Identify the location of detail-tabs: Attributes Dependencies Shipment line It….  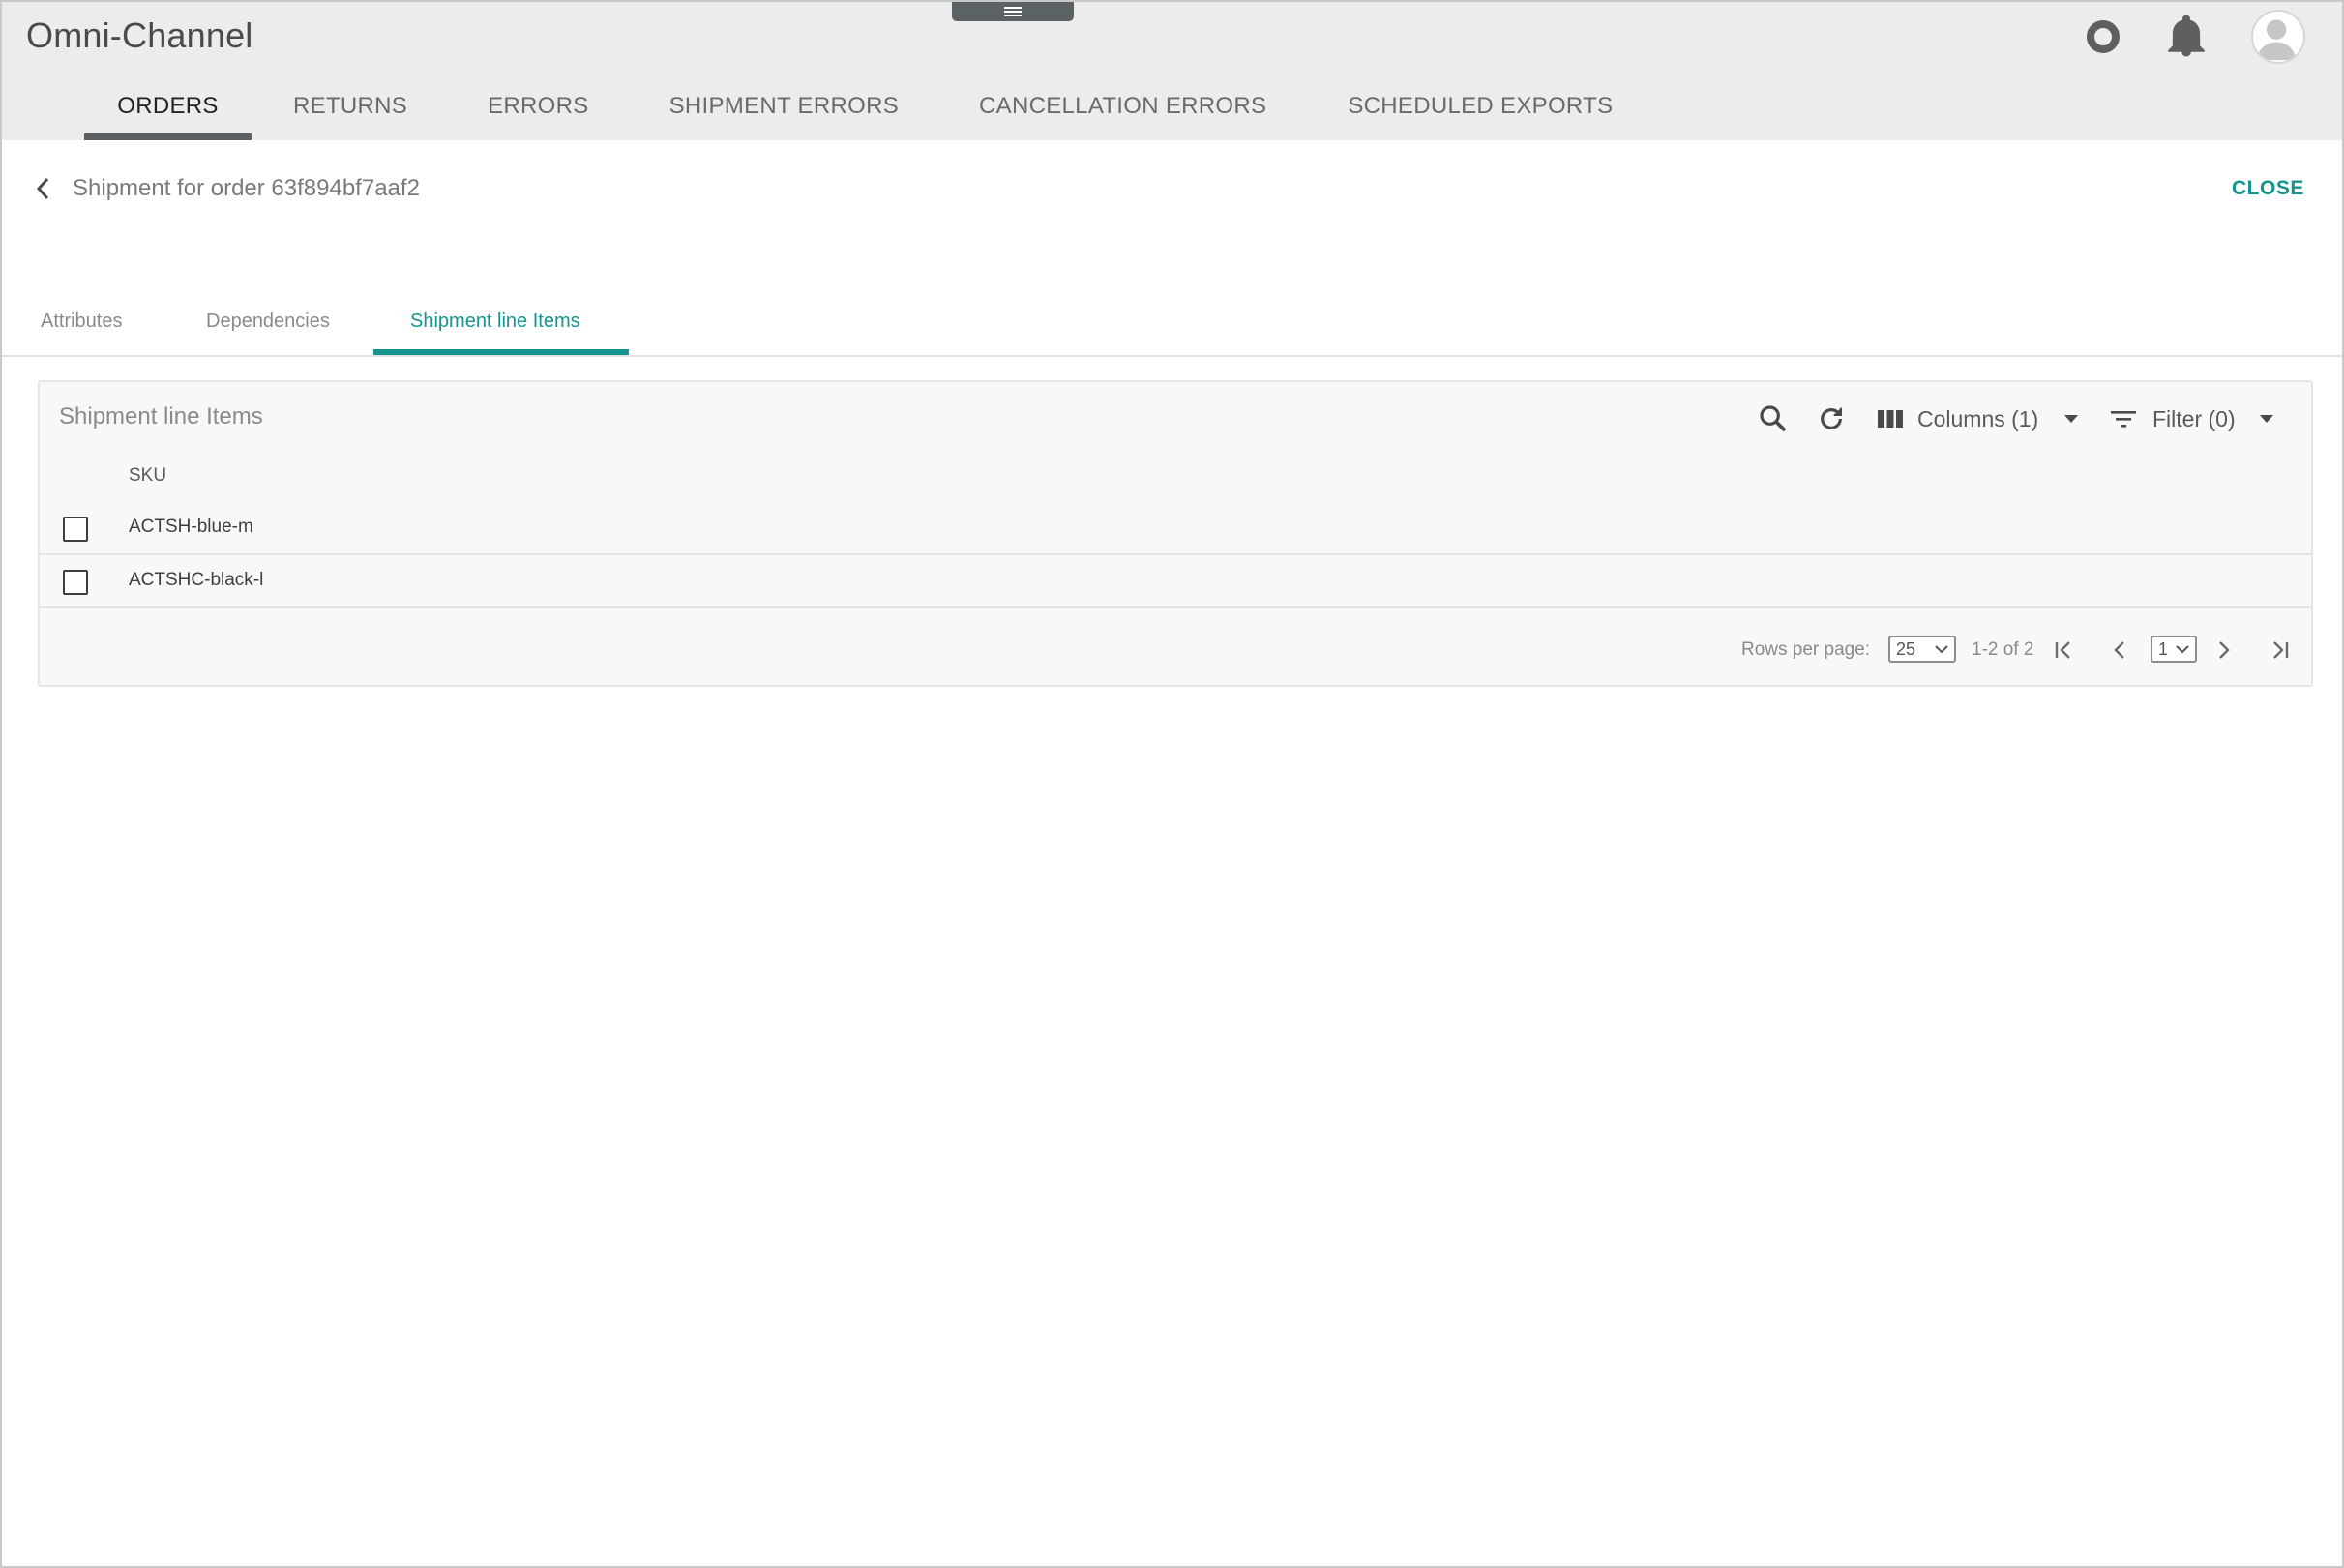
(1172, 327).